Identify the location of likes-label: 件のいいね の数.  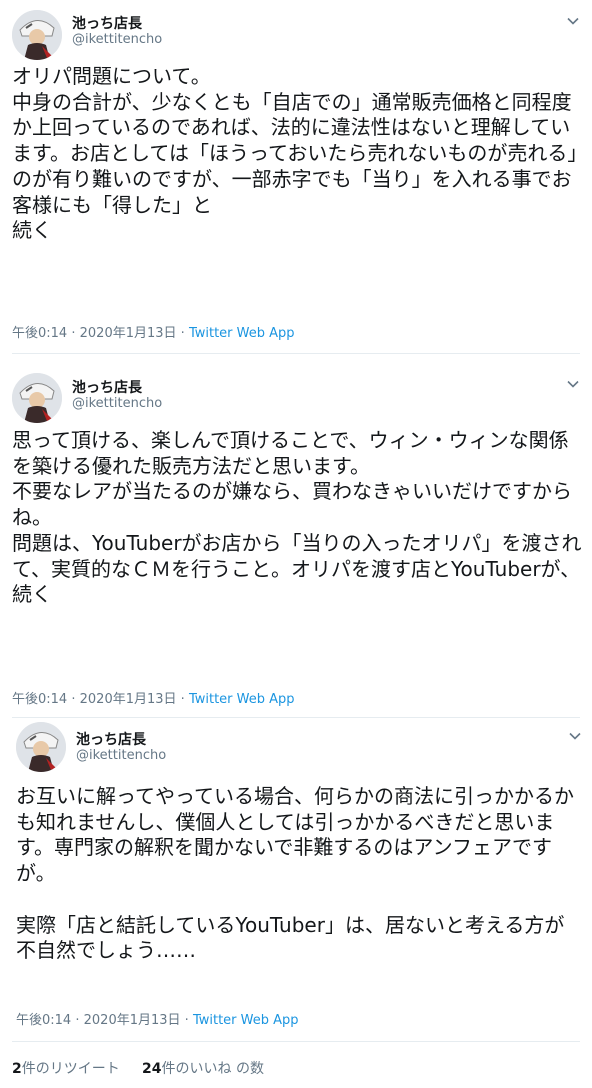
(212, 1069).